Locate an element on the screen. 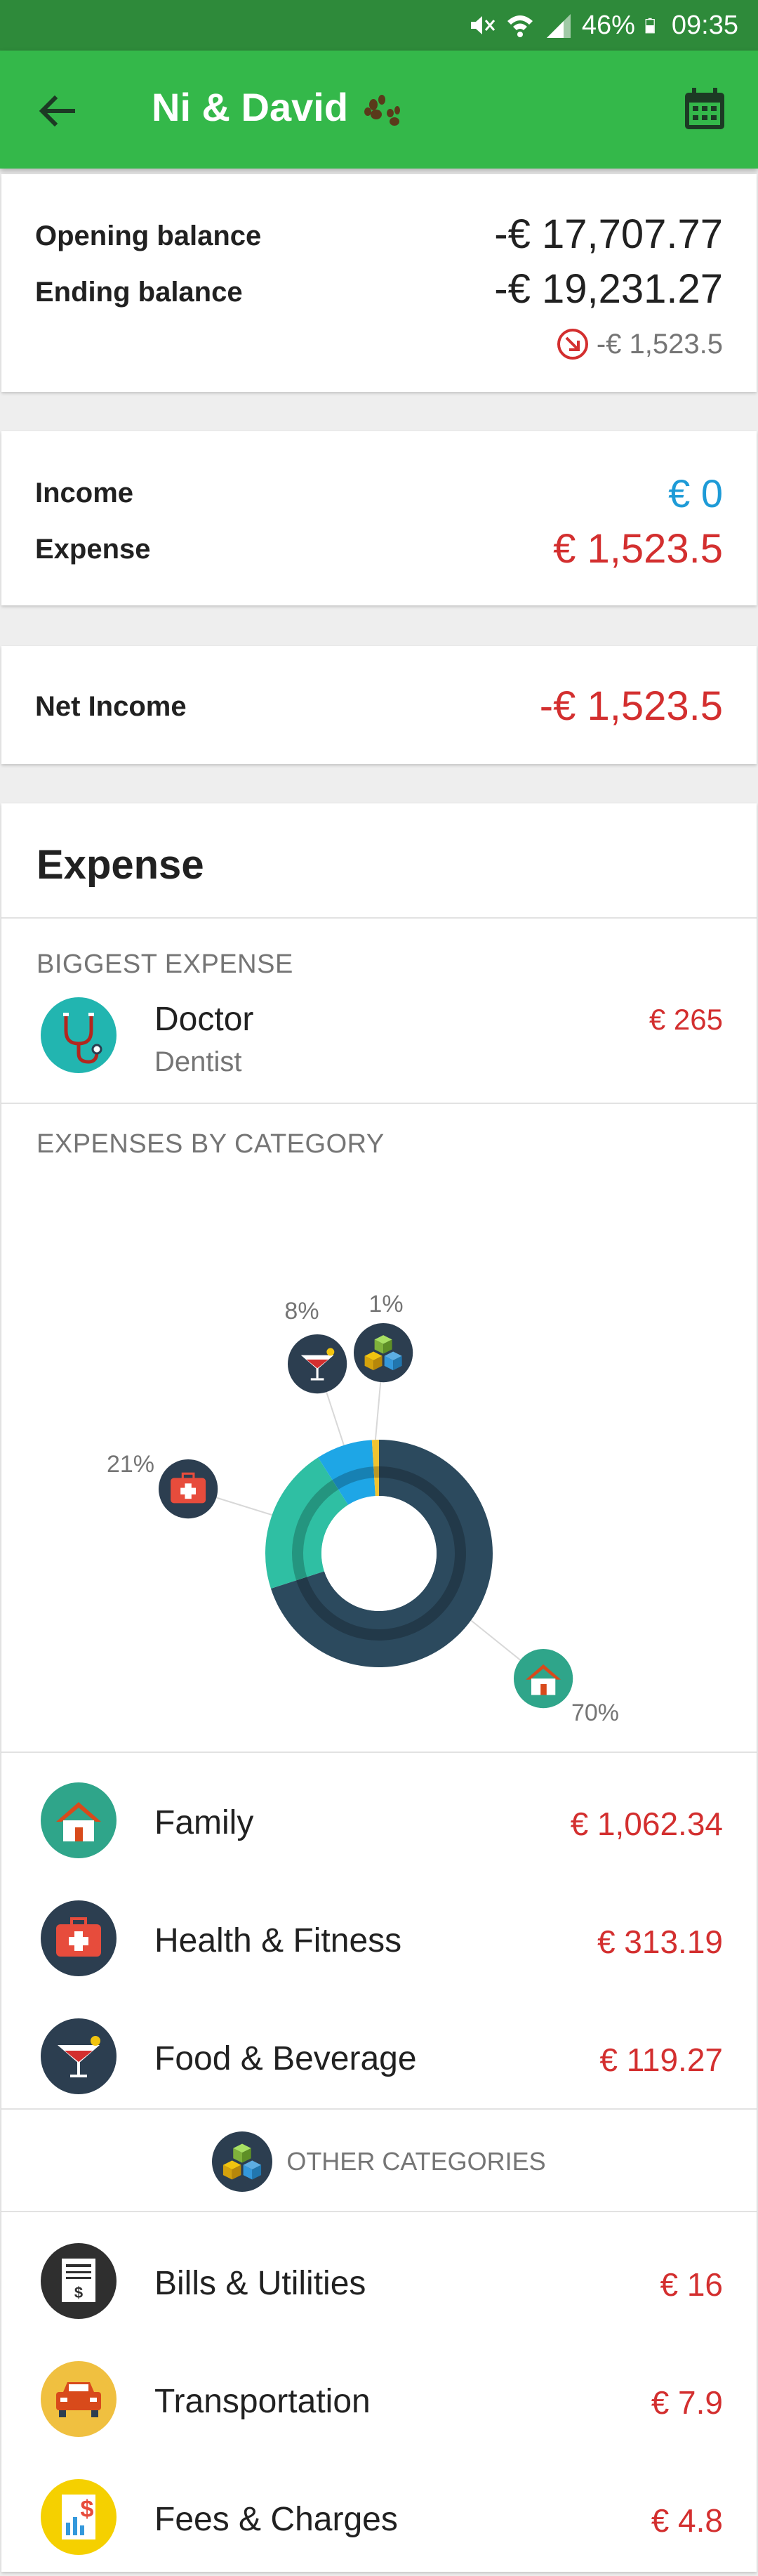  net-income-card: Net Income -€ 1,523.5 is located at coordinates (379, 705).